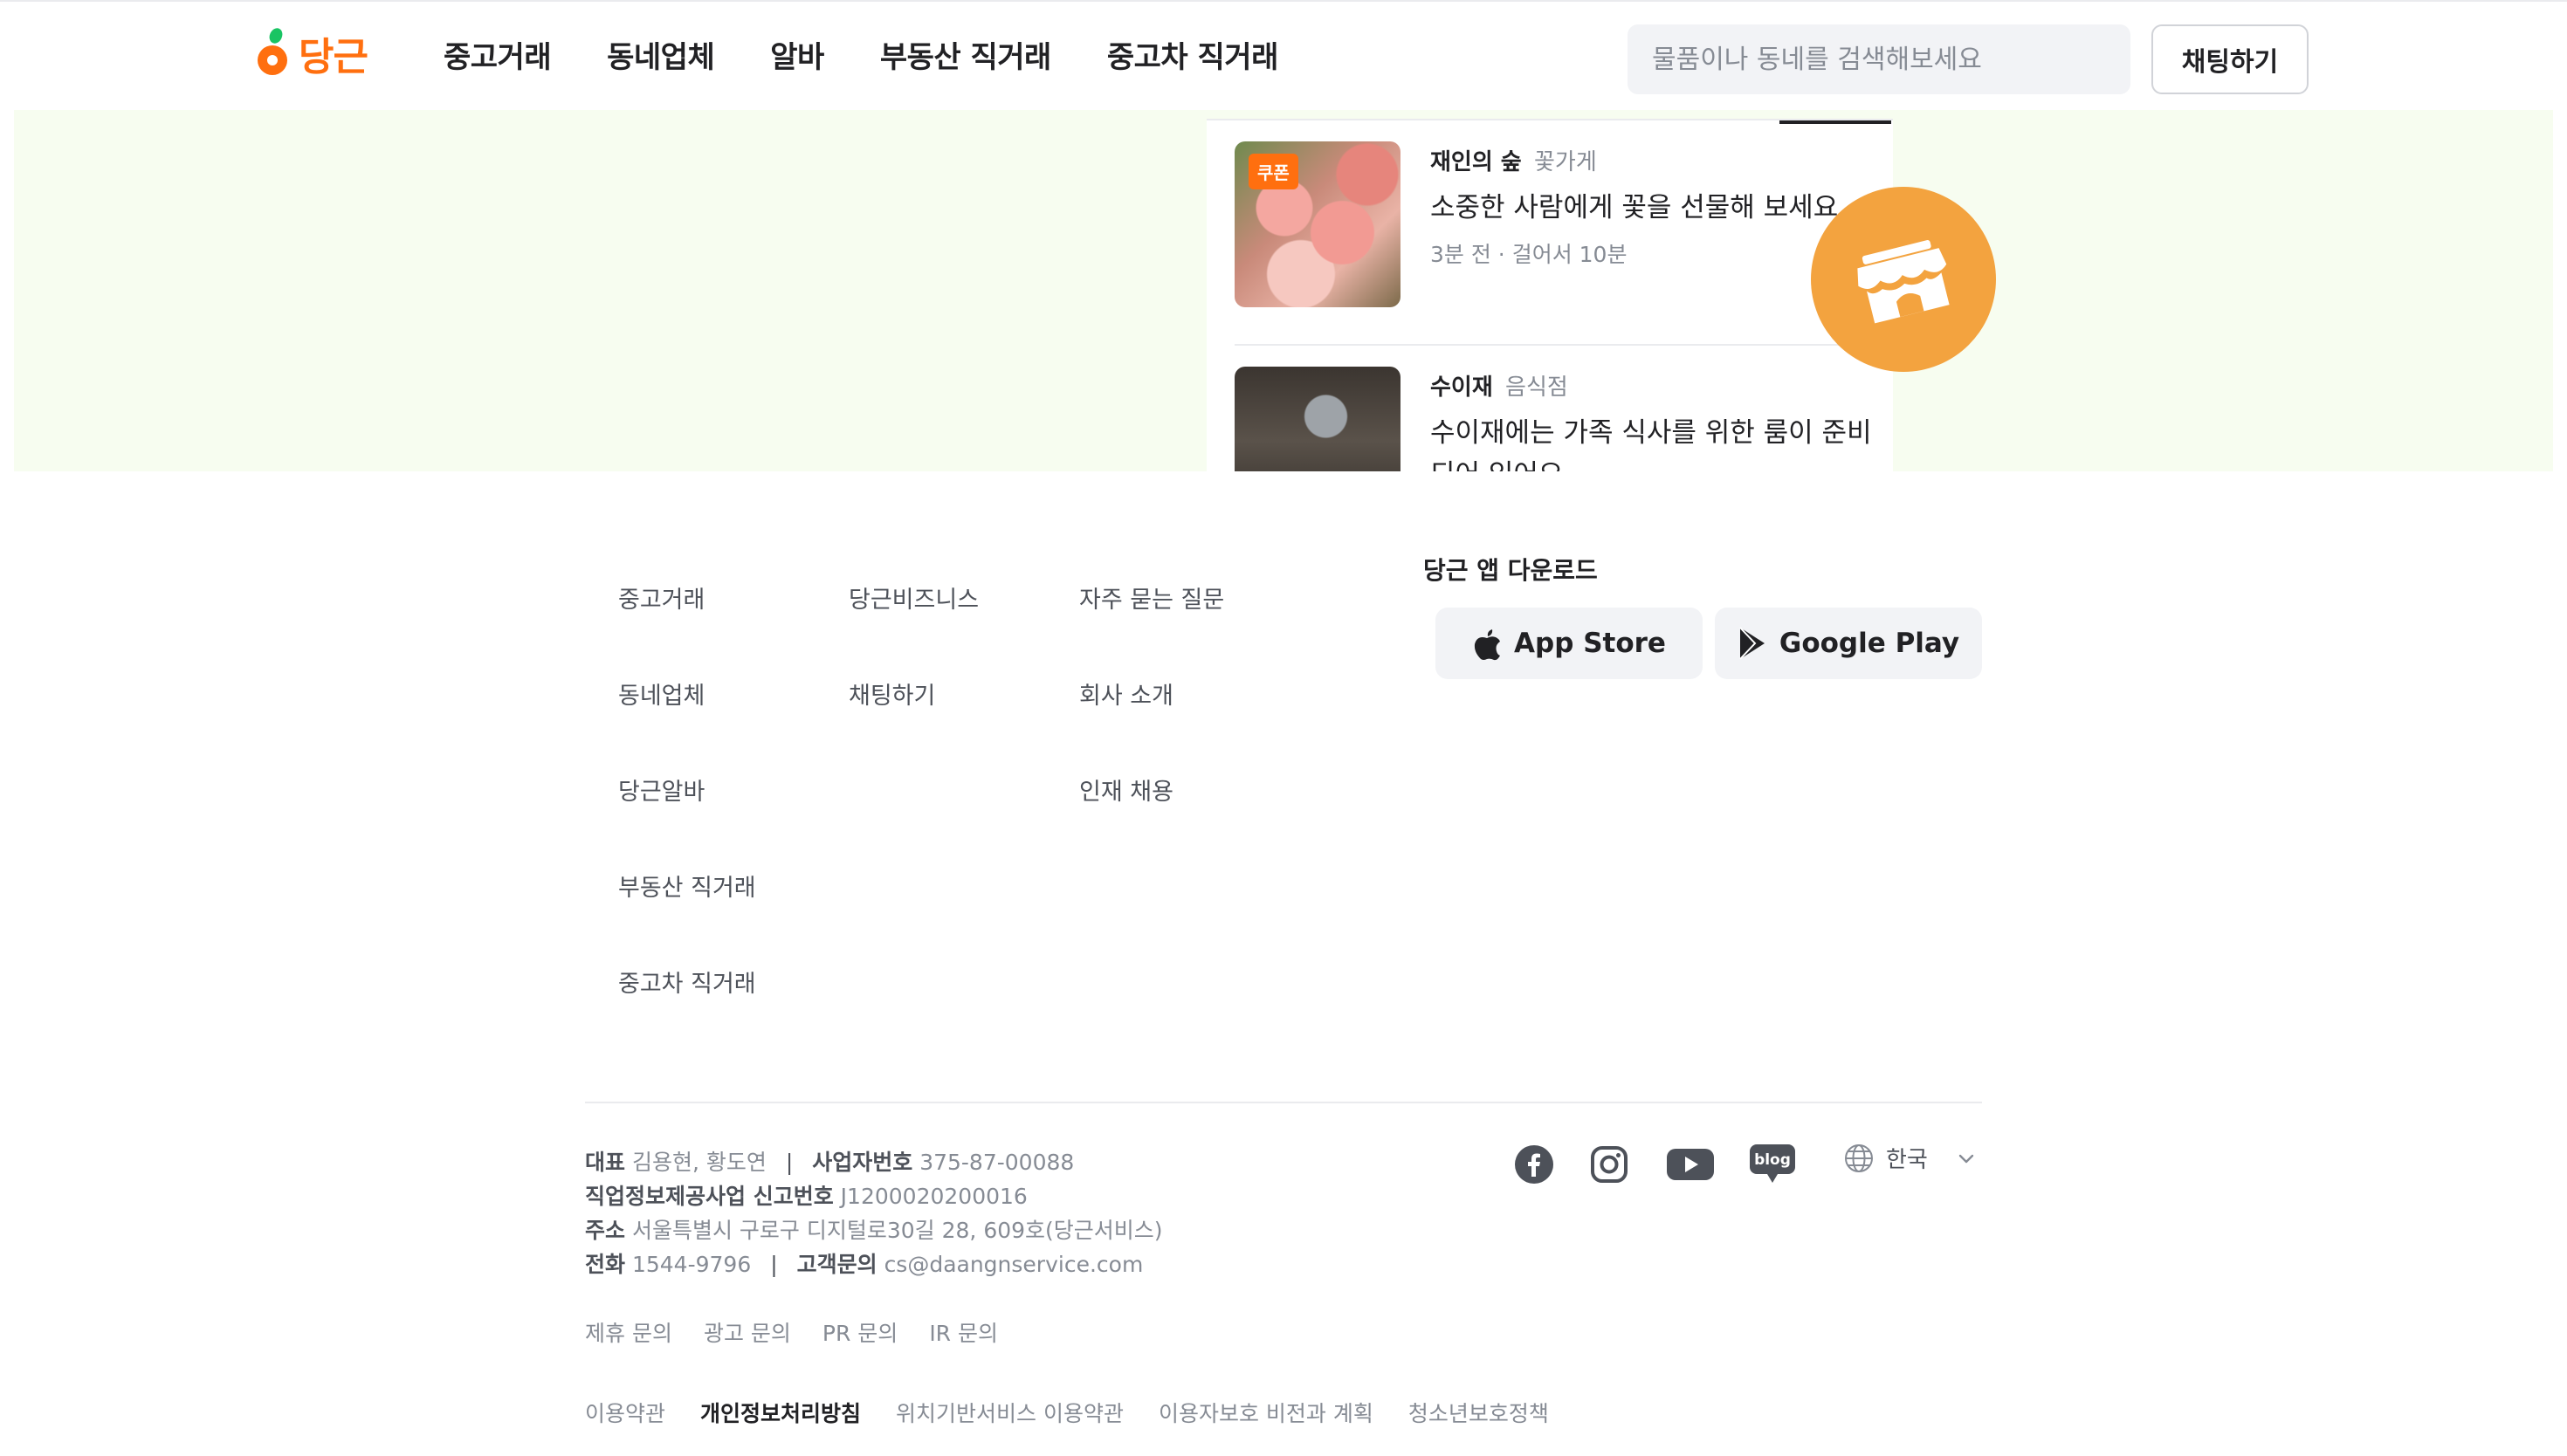 The height and width of the screenshot is (1456, 2567). I want to click on app-store-button: App Store, so click(1569, 643).